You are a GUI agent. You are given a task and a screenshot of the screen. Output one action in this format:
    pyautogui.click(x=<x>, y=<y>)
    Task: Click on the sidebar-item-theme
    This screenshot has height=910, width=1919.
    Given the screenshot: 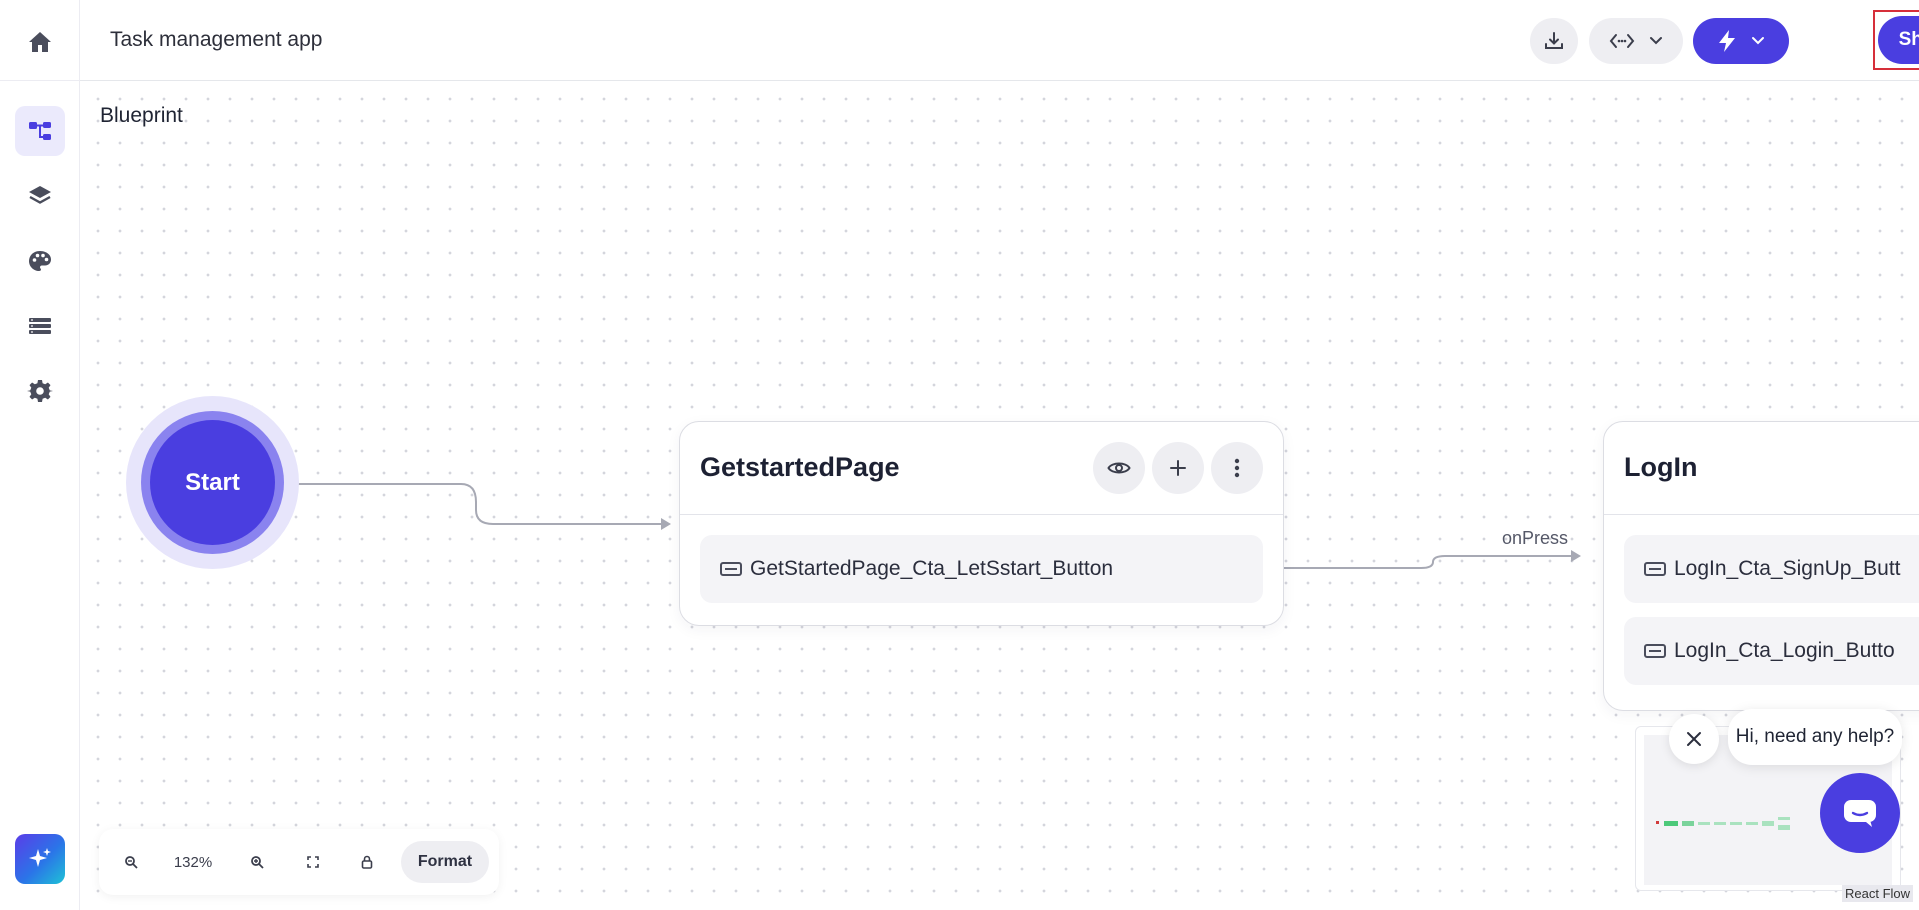 What is the action you would take?
    pyautogui.click(x=40, y=261)
    